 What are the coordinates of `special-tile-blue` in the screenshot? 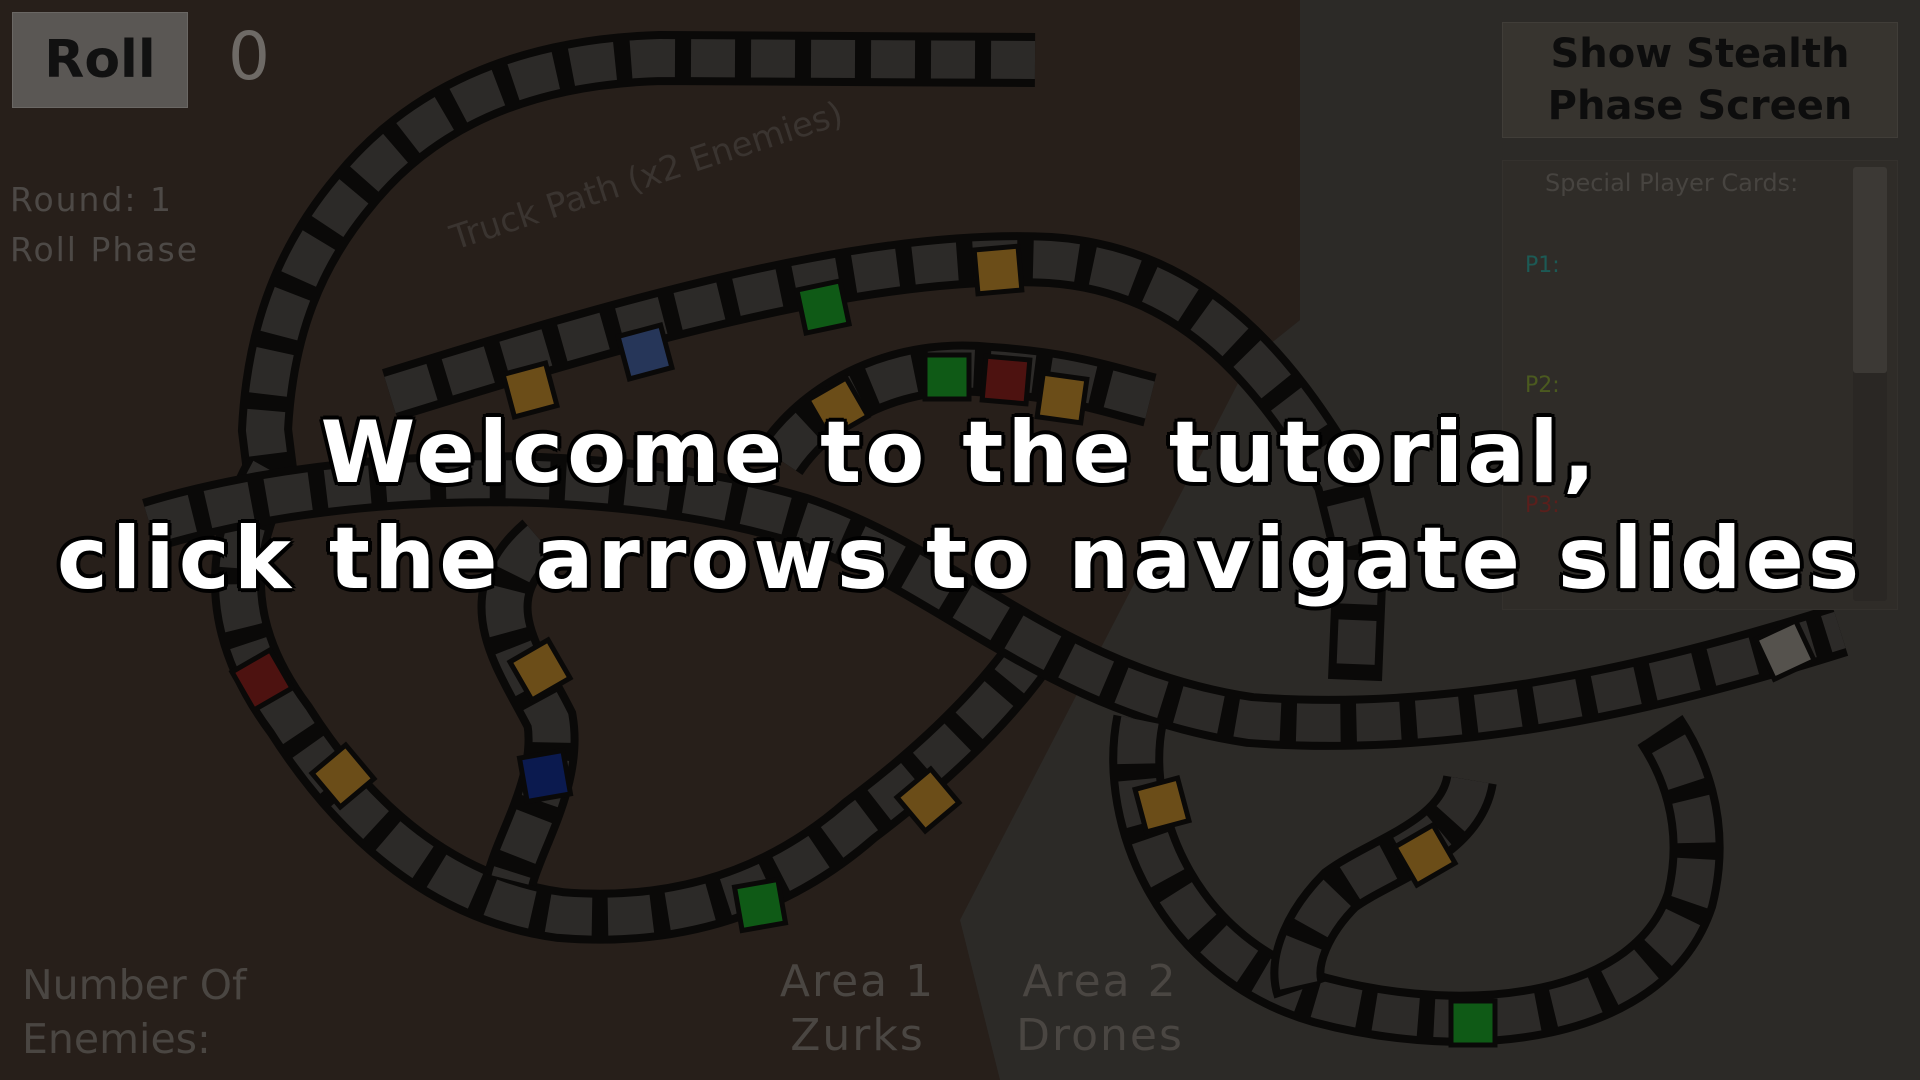 It's located at (645, 352).